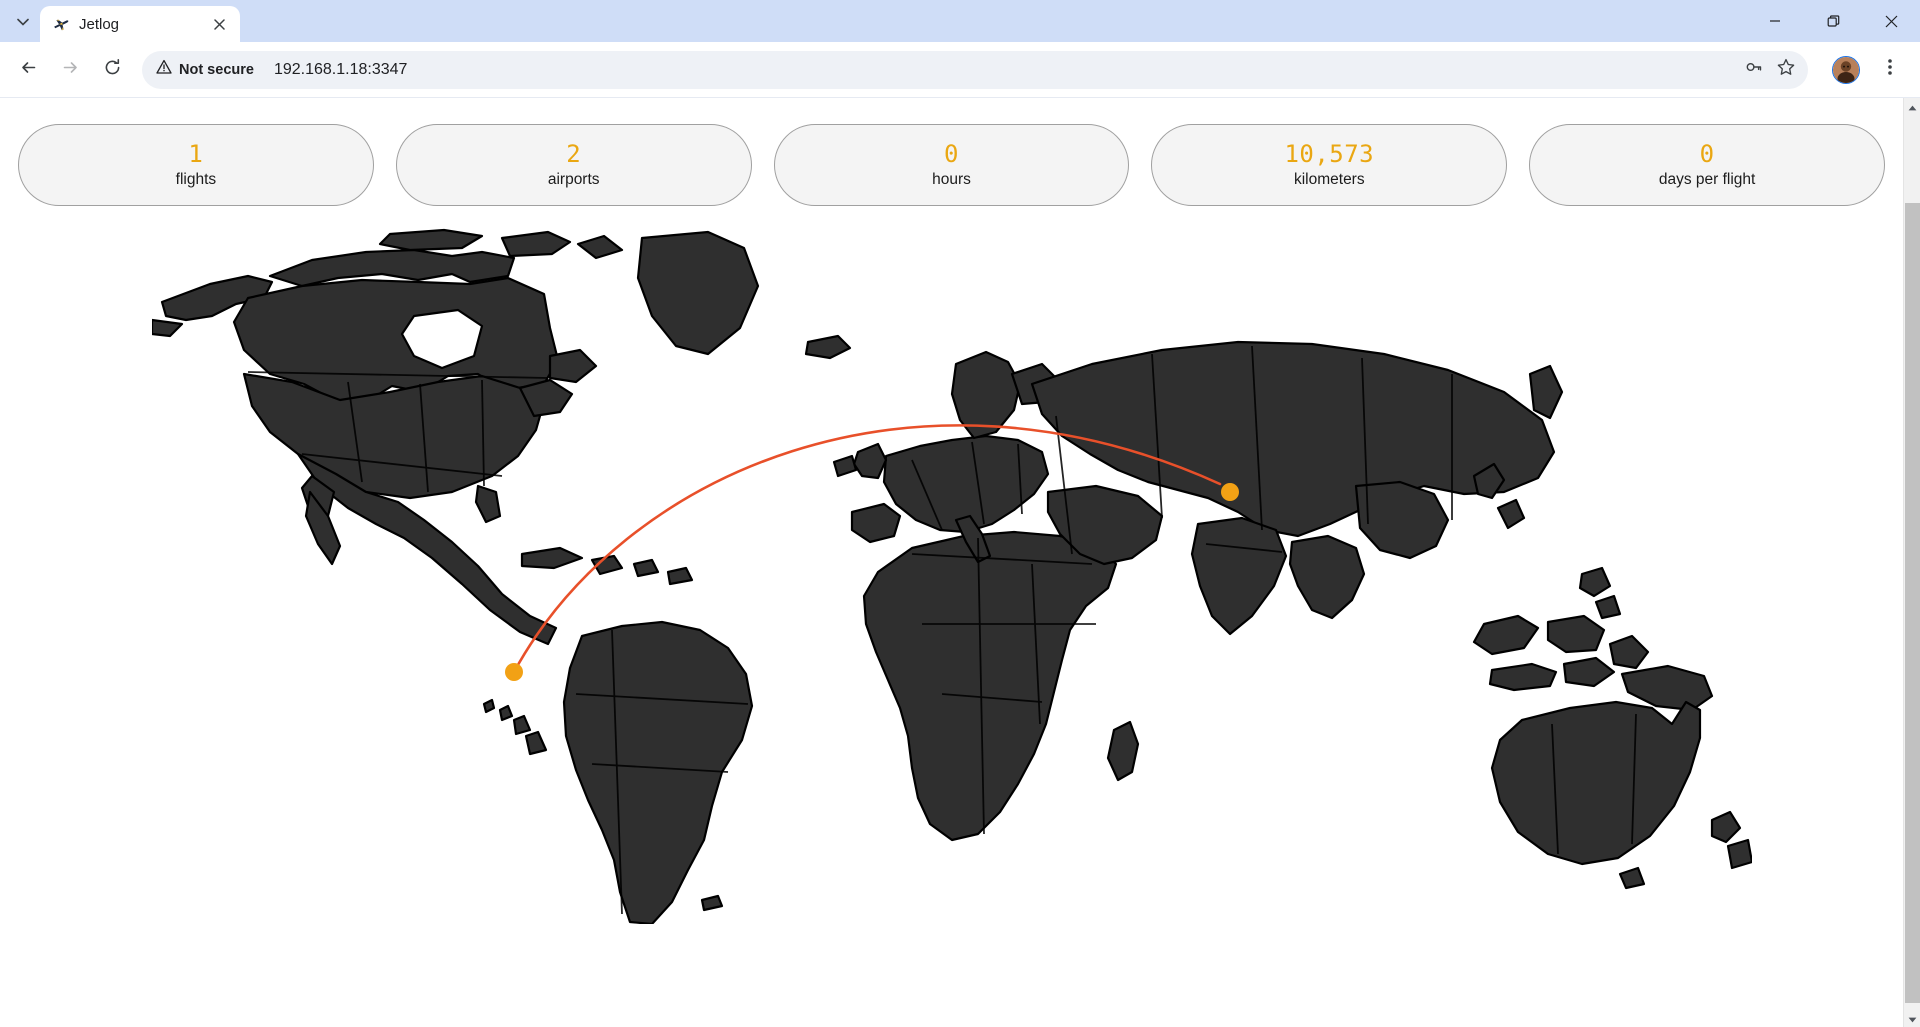 The height and width of the screenshot is (1027, 1920). What do you see at coordinates (1775, 21) in the screenshot?
I see `window-minimize-button` at bounding box center [1775, 21].